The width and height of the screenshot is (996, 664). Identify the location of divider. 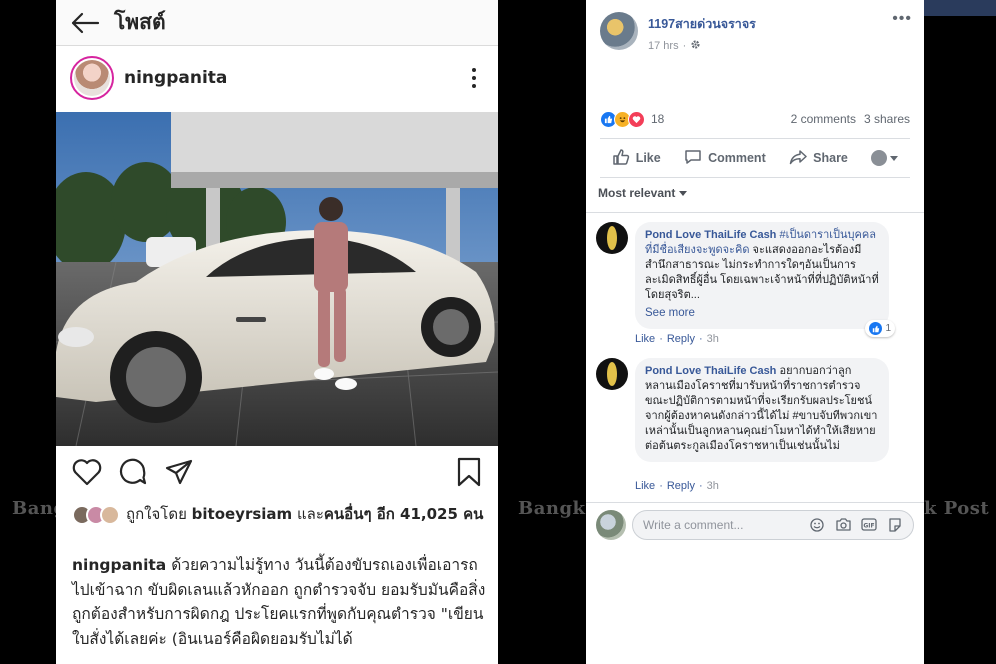
(755, 212).